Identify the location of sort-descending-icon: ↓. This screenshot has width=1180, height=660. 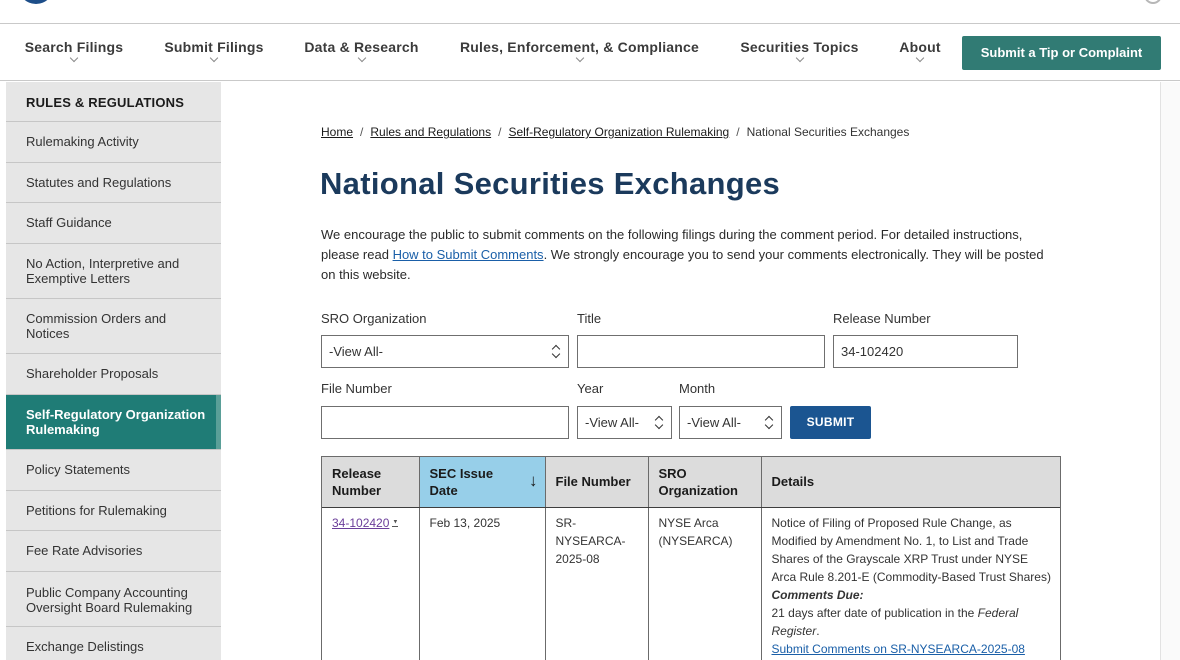
(533, 480).